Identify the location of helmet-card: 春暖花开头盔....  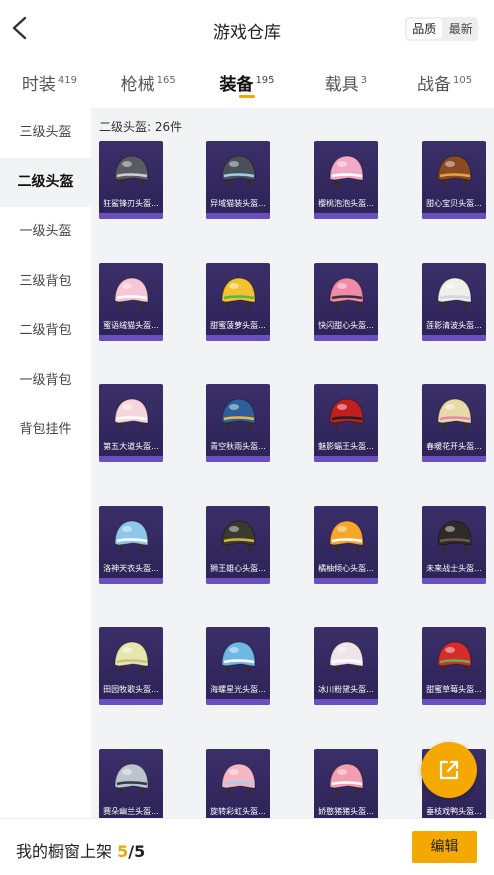
(454, 423).